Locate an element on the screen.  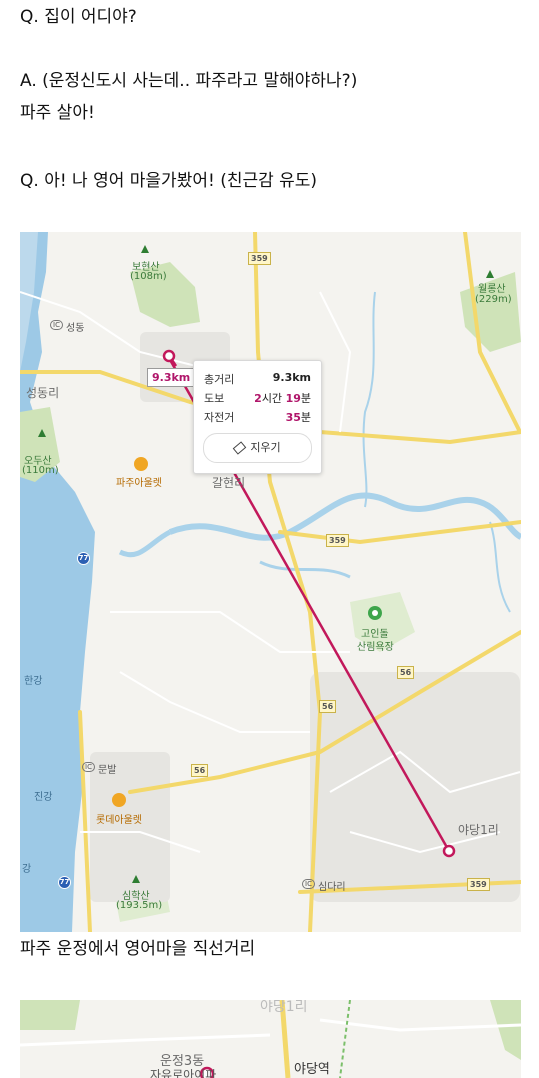
place-gang: 강 is located at coordinates (27, 869).